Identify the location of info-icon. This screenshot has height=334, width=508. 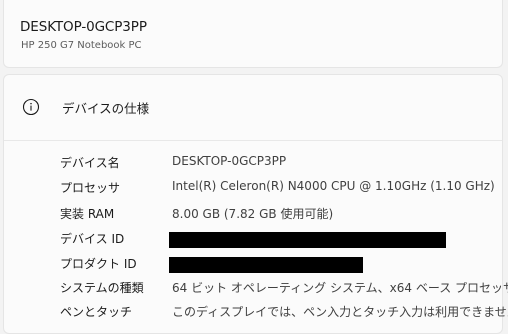
(31, 107).